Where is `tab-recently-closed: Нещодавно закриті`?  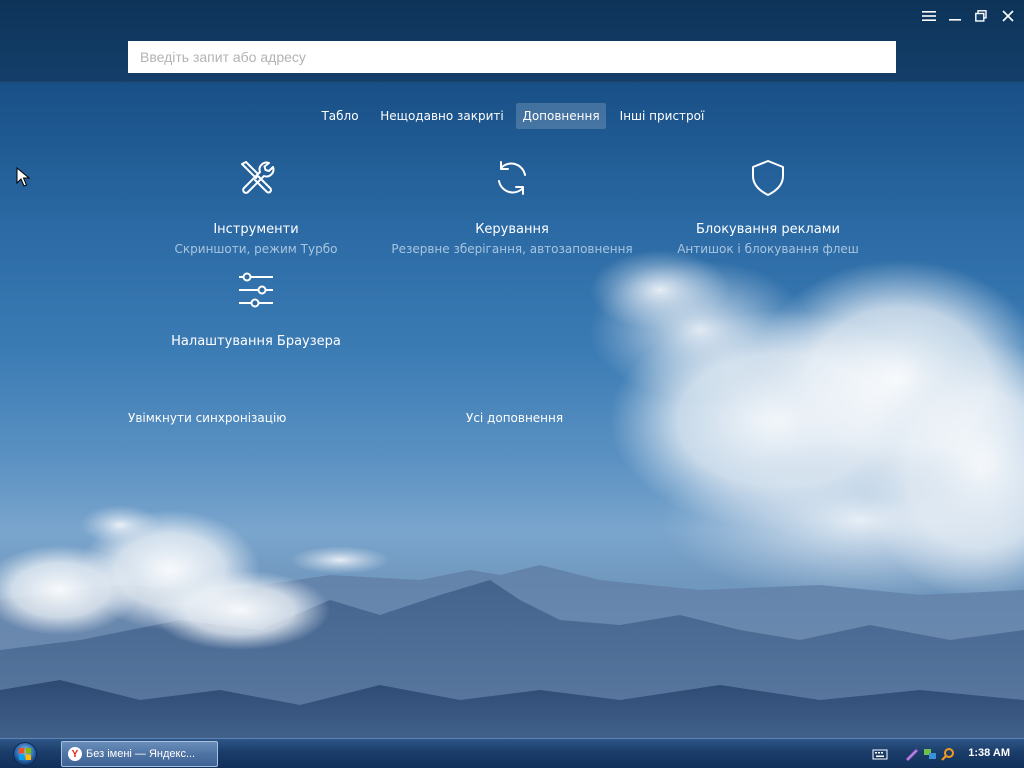
tab-recently-closed: Нещодавно закриті is located at coordinates (442, 116).